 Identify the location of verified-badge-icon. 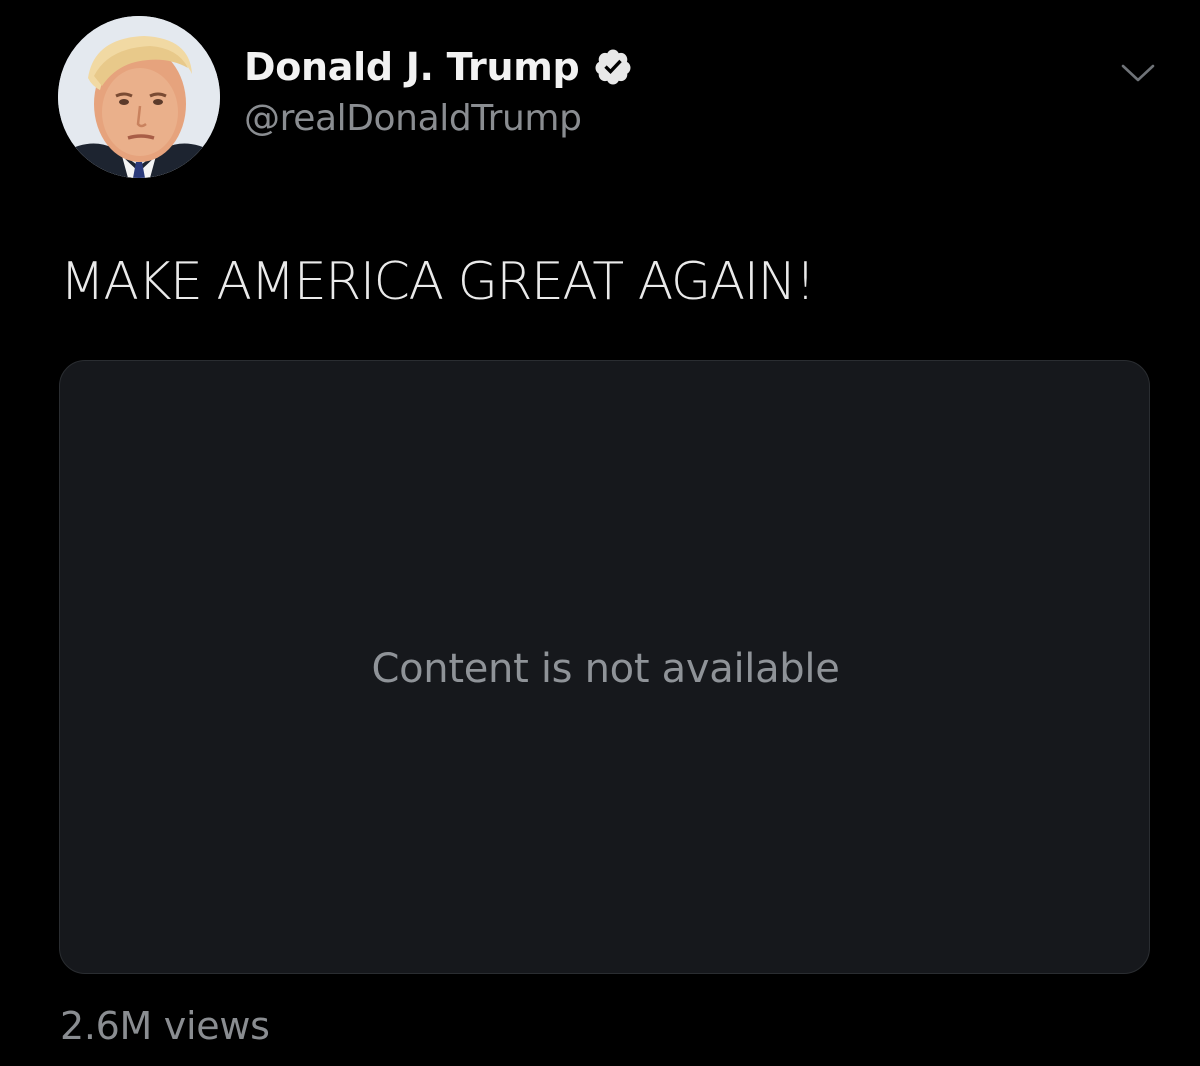
(613, 67).